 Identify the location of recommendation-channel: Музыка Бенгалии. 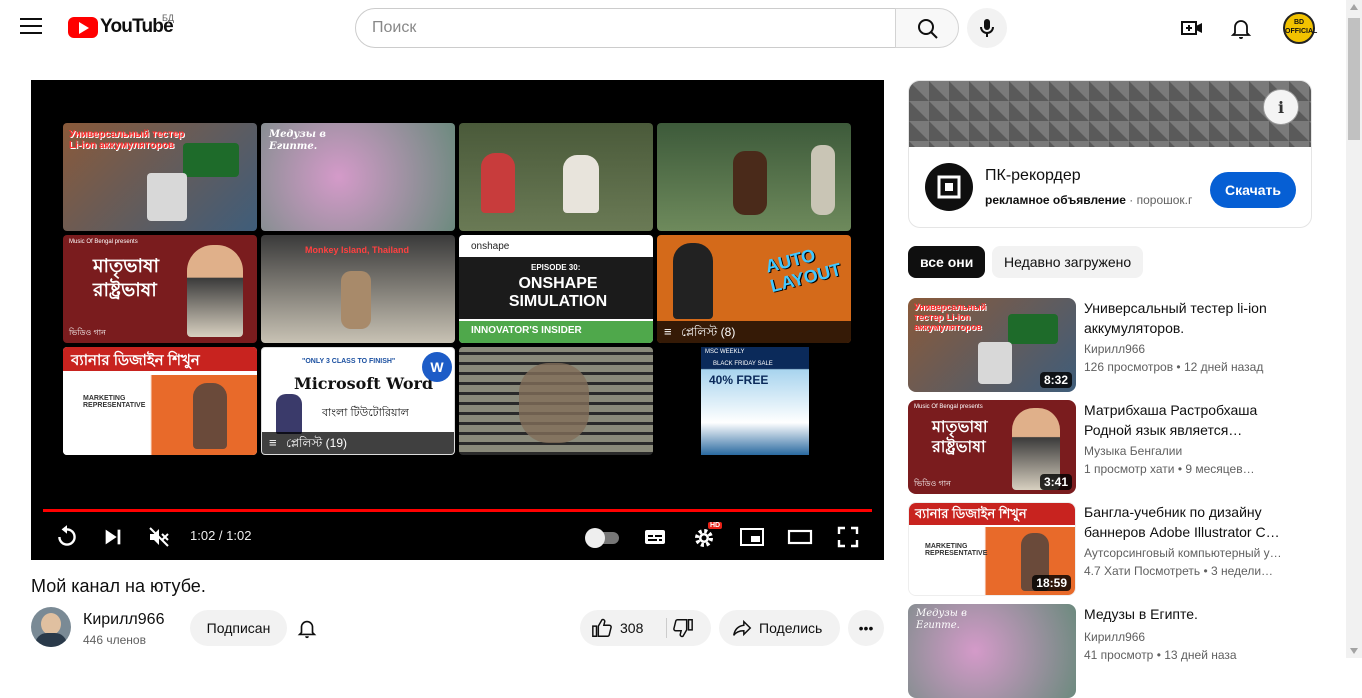
(1189, 451).